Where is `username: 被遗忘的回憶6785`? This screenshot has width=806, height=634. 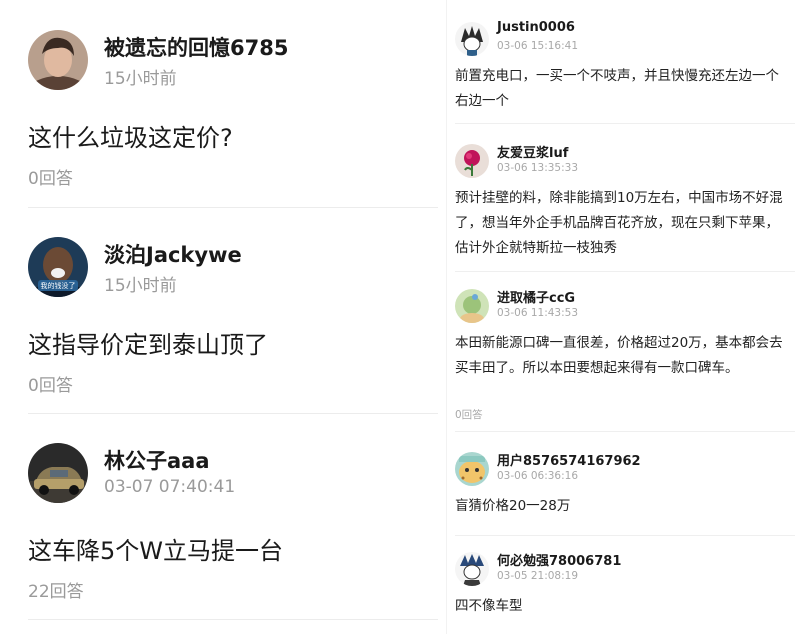 username: 被遗忘的回憶6785 is located at coordinates (196, 47).